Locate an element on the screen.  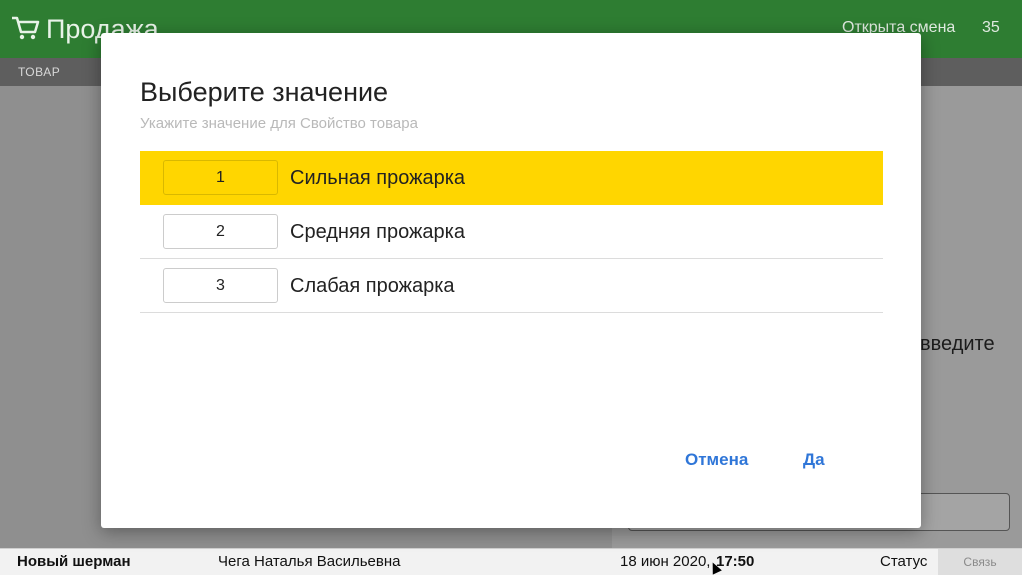
dialog-subtitle: Укажите значение для Свойство товара is located at coordinates (279, 123).